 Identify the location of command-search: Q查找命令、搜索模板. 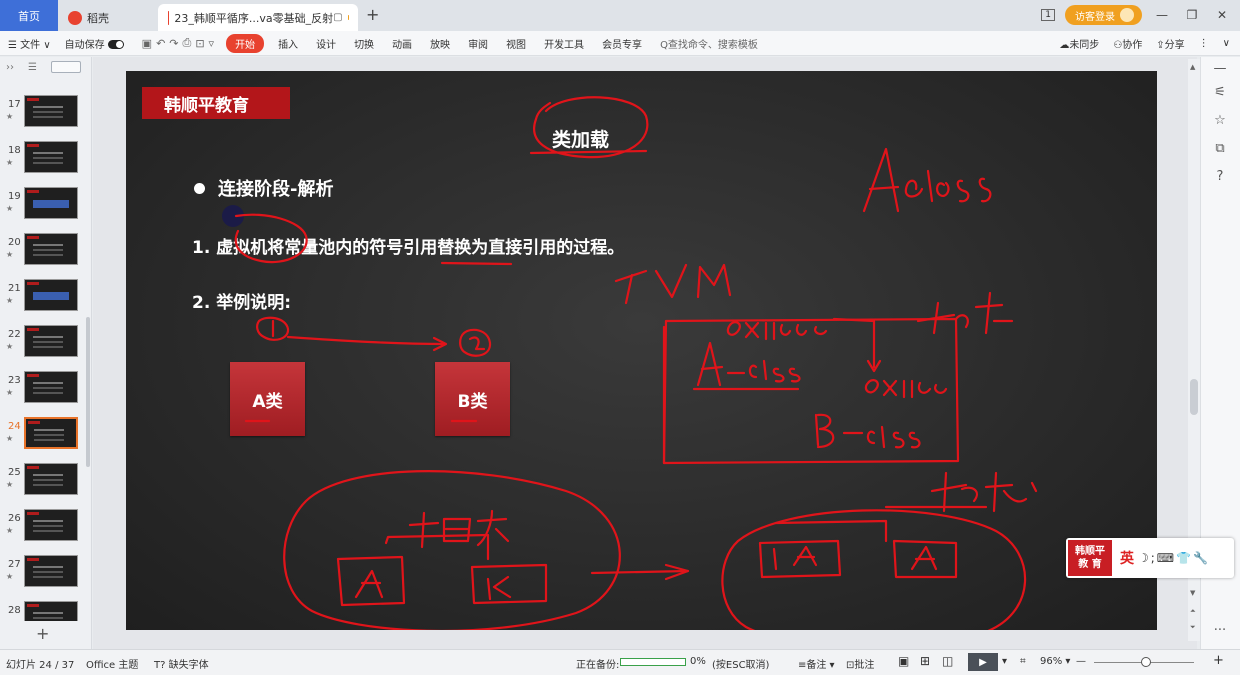
(709, 43).